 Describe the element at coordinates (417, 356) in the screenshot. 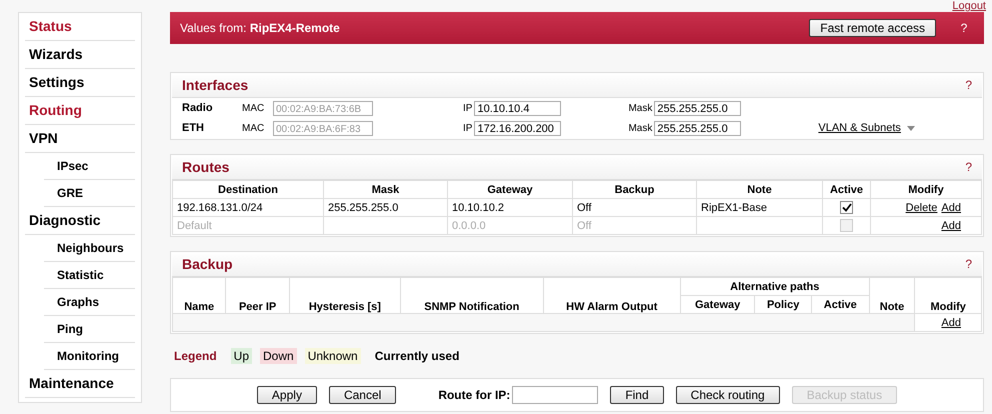

I see `legend-item: Currently used` at that location.